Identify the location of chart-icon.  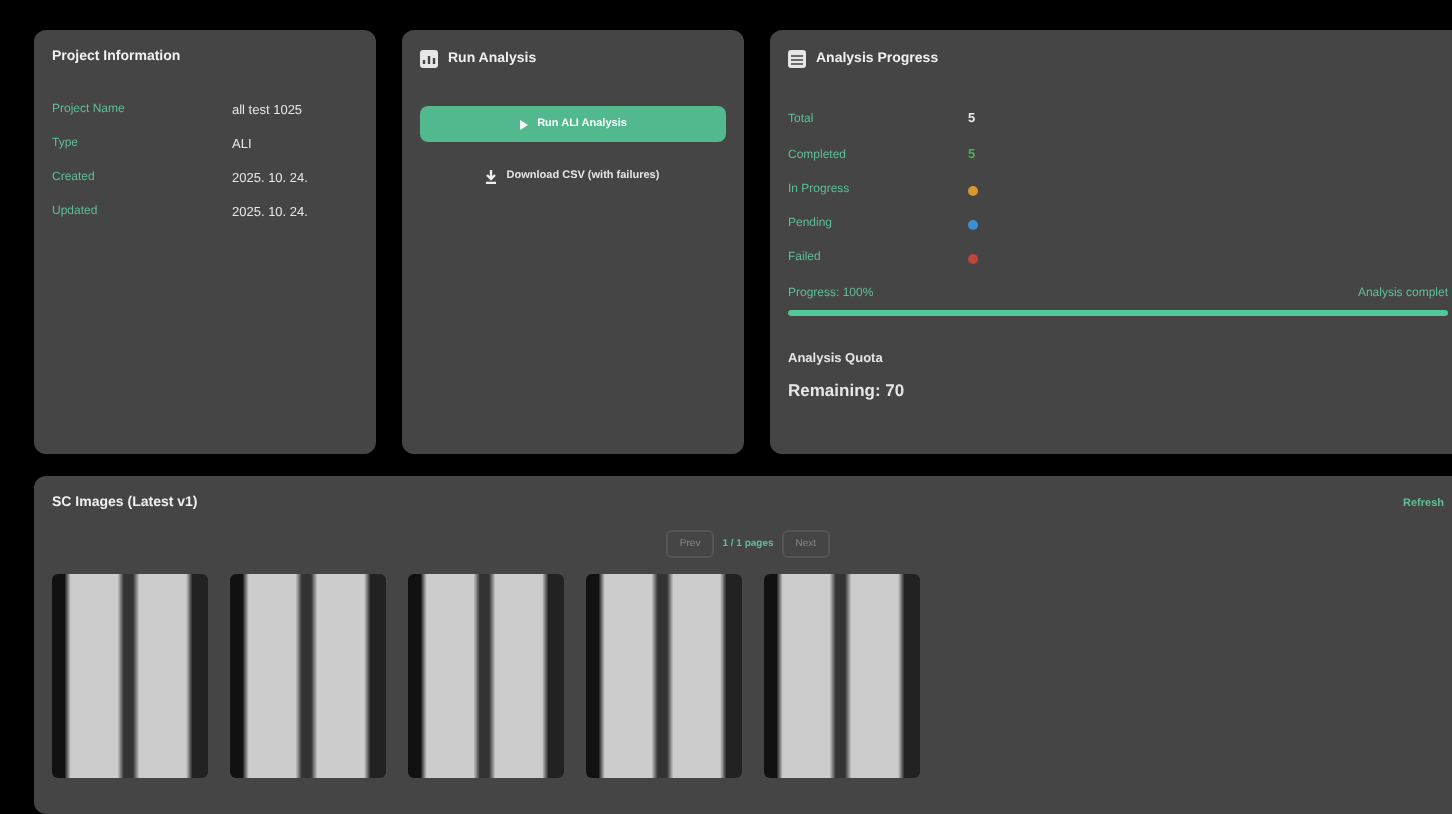
(429, 59).